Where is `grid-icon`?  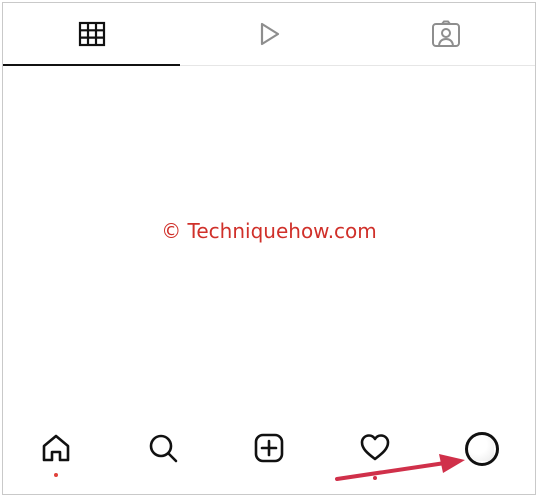 grid-icon is located at coordinates (92, 34).